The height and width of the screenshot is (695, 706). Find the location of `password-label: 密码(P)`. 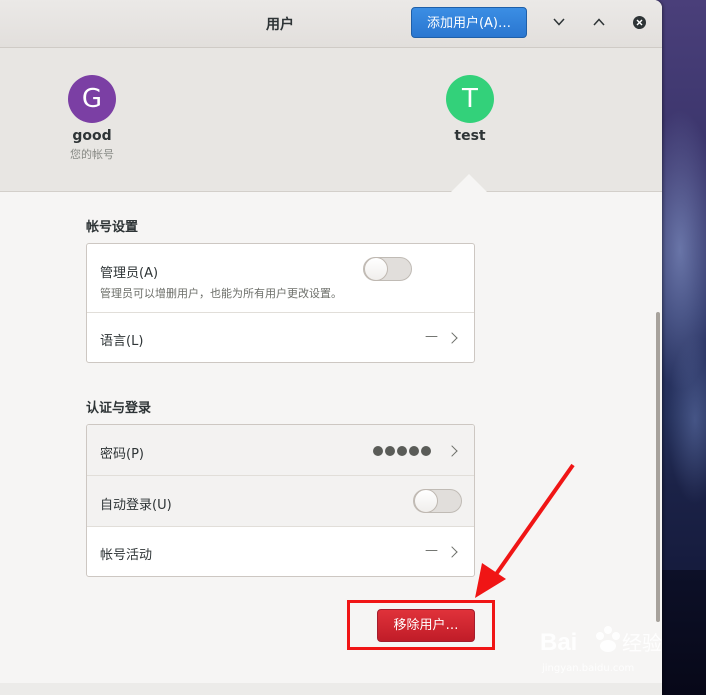

password-label: 密码(P) is located at coordinates (122, 454).